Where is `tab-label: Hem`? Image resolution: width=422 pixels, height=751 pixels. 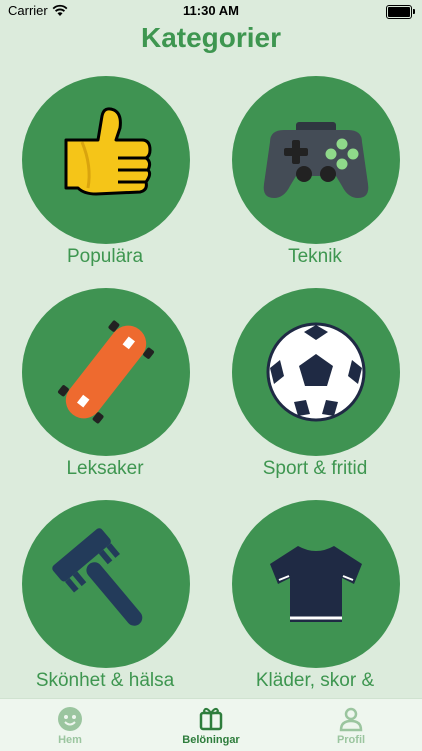
tab-label: Hem is located at coordinates (70, 740).